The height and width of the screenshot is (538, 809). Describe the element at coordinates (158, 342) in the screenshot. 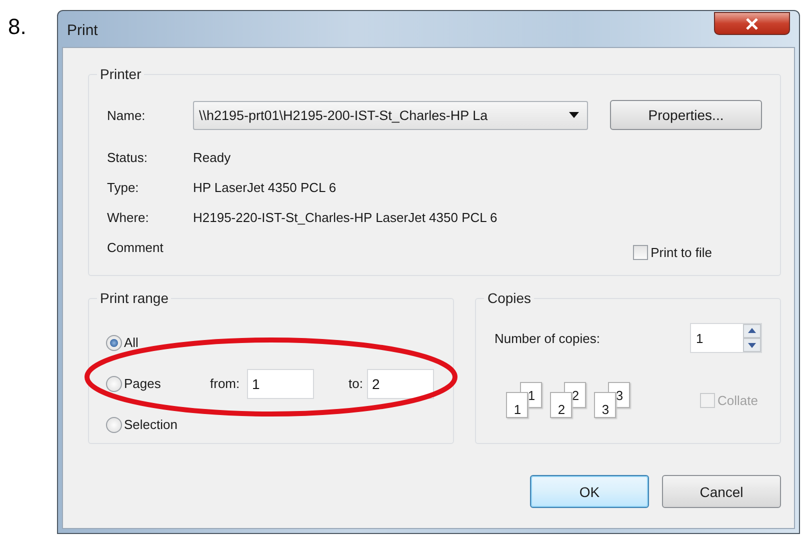

I see `radio-option: All` at that location.